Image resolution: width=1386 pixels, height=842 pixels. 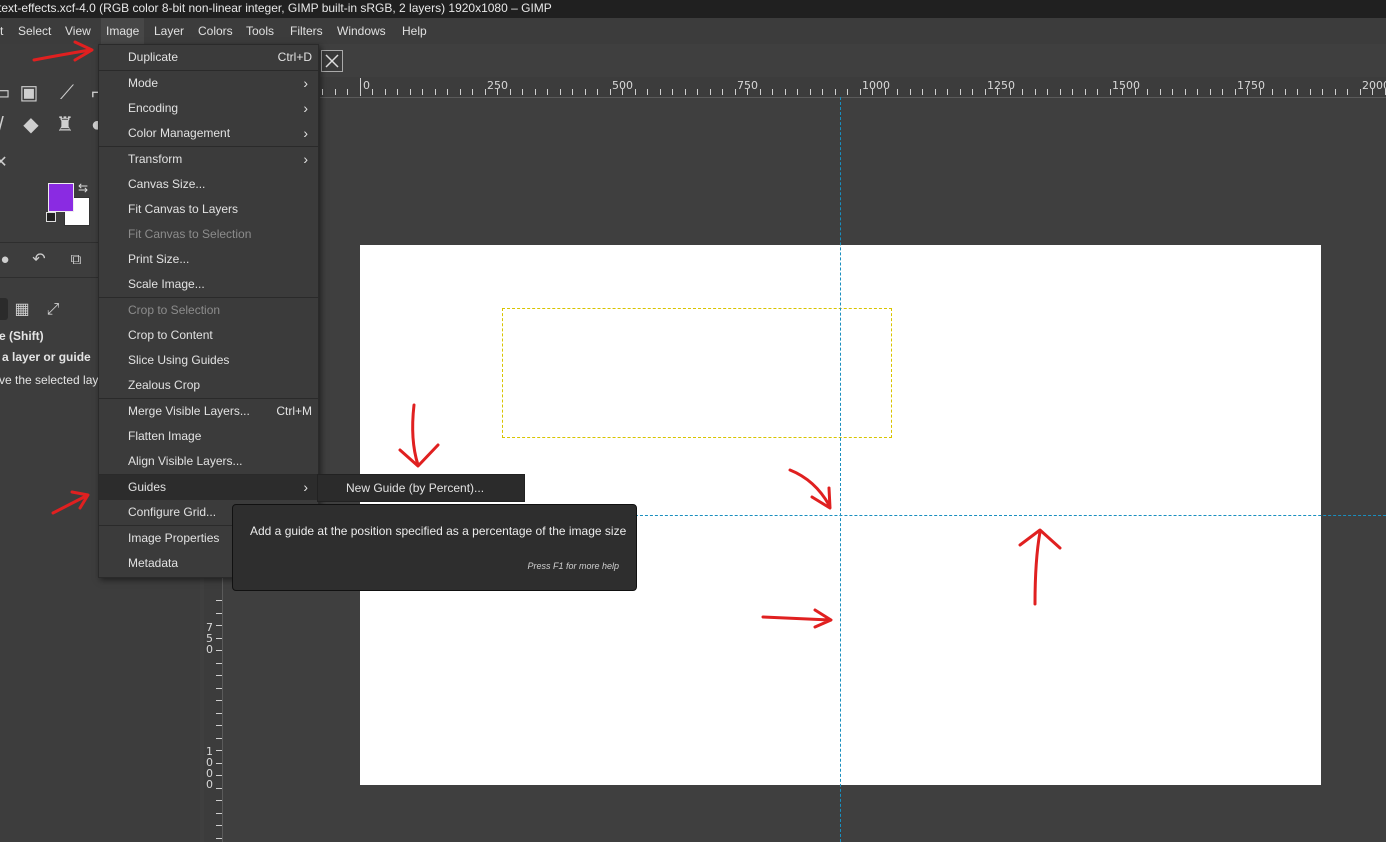 What do you see at coordinates (810, 489) in the screenshot?
I see `arrow-to-guide-intersection` at bounding box center [810, 489].